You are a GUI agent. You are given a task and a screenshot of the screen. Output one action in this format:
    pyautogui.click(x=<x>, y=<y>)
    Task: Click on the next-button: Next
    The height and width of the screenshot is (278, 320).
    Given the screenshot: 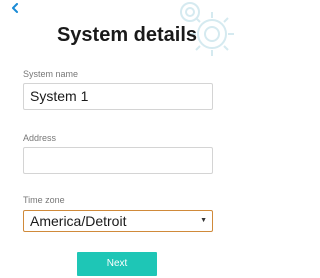 What is the action you would take?
    pyautogui.click(x=117, y=264)
    